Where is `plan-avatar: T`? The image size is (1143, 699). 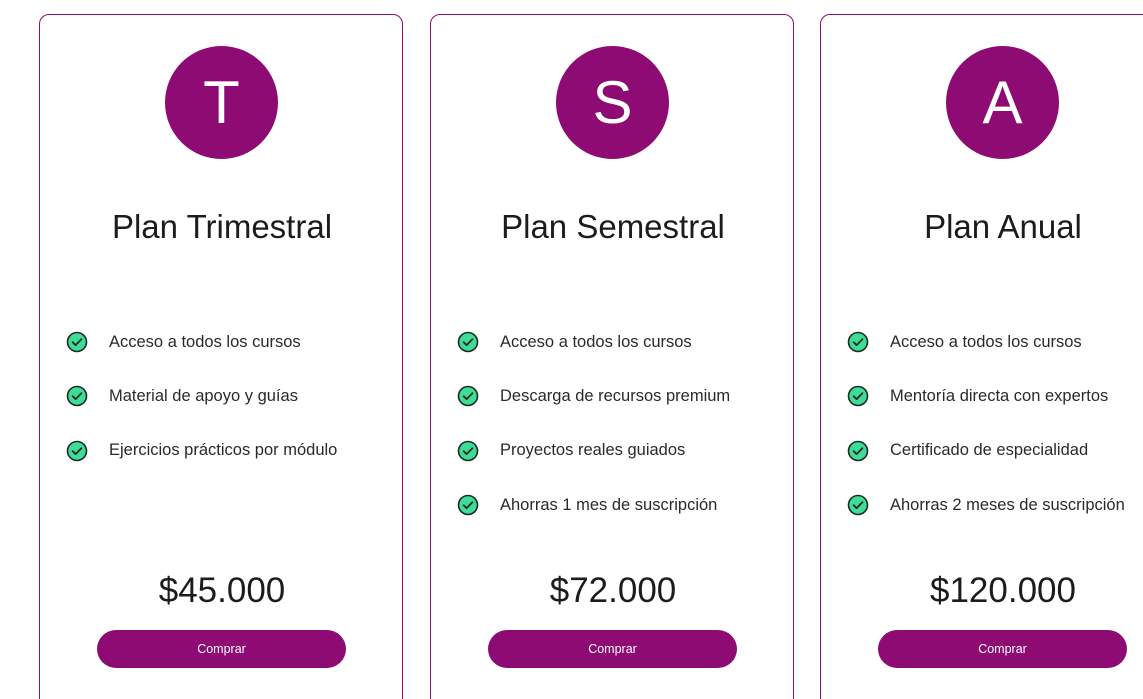
plan-avatar: T is located at coordinates (221, 102).